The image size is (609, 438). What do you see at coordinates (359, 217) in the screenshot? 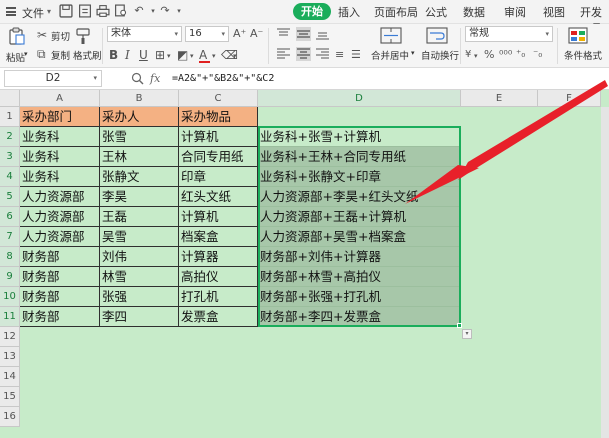
I see `concatenated-cell: 人力资源部+王磊+计算机` at bounding box center [359, 217].